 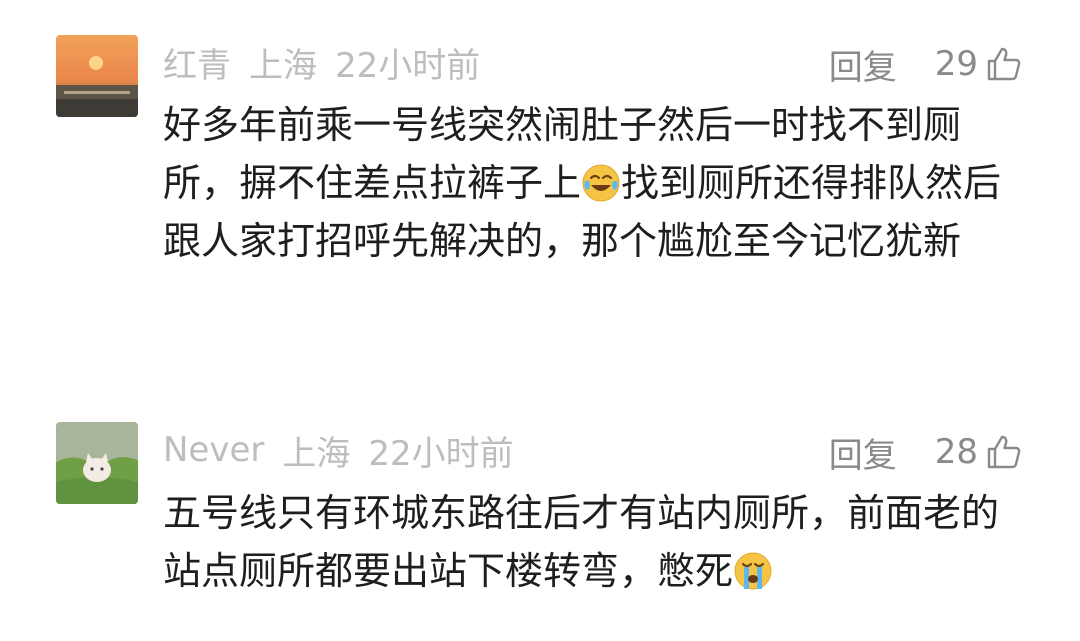 What do you see at coordinates (956, 452) in the screenshot?
I see `like-count: 28` at bounding box center [956, 452].